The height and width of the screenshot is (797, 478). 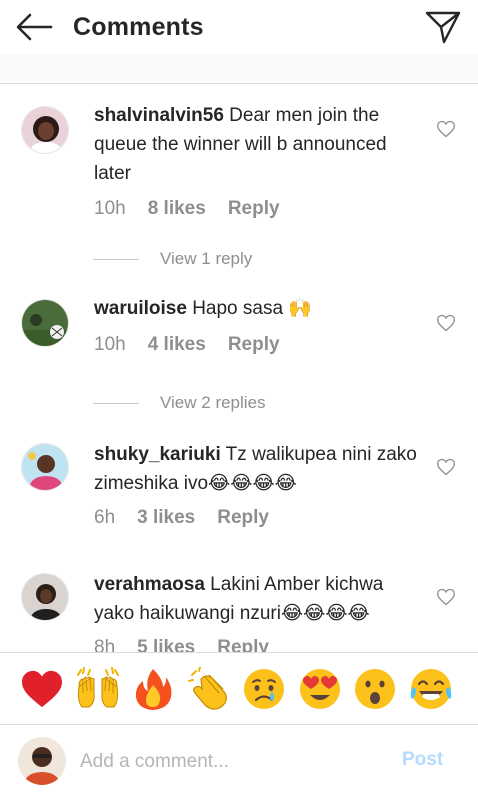 I want to click on top-bar: Comments, so click(x=239, y=27).